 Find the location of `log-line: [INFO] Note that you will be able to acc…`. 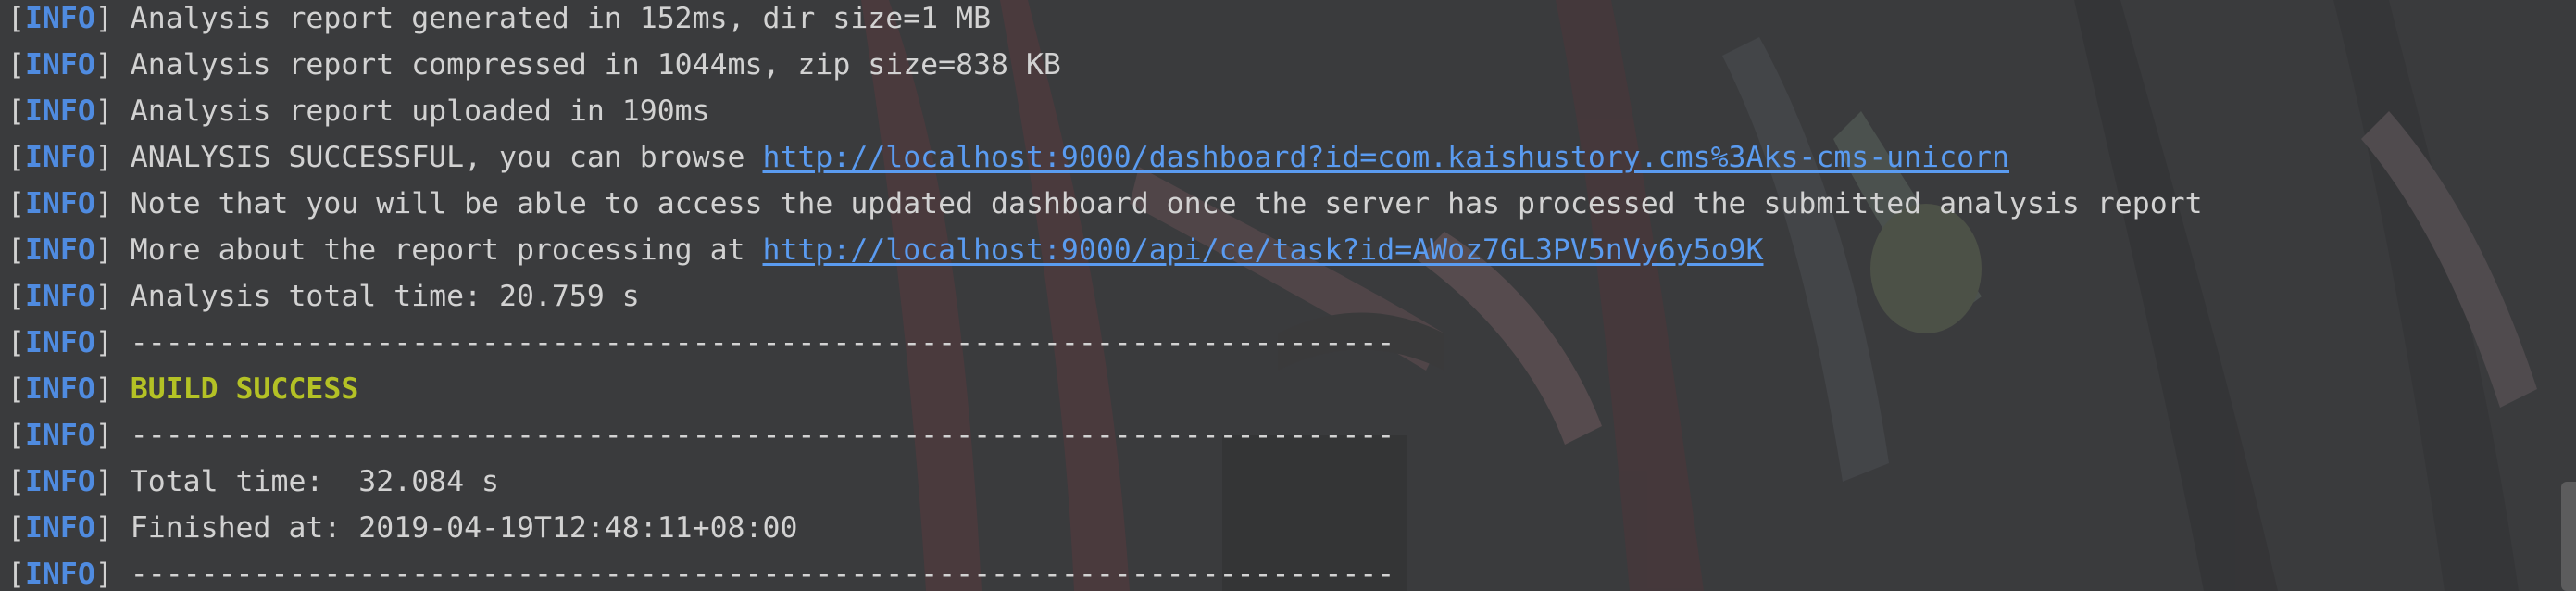

log-line: [INFO] Note that you will be able to acc… is located at coordinates (1292, 204).